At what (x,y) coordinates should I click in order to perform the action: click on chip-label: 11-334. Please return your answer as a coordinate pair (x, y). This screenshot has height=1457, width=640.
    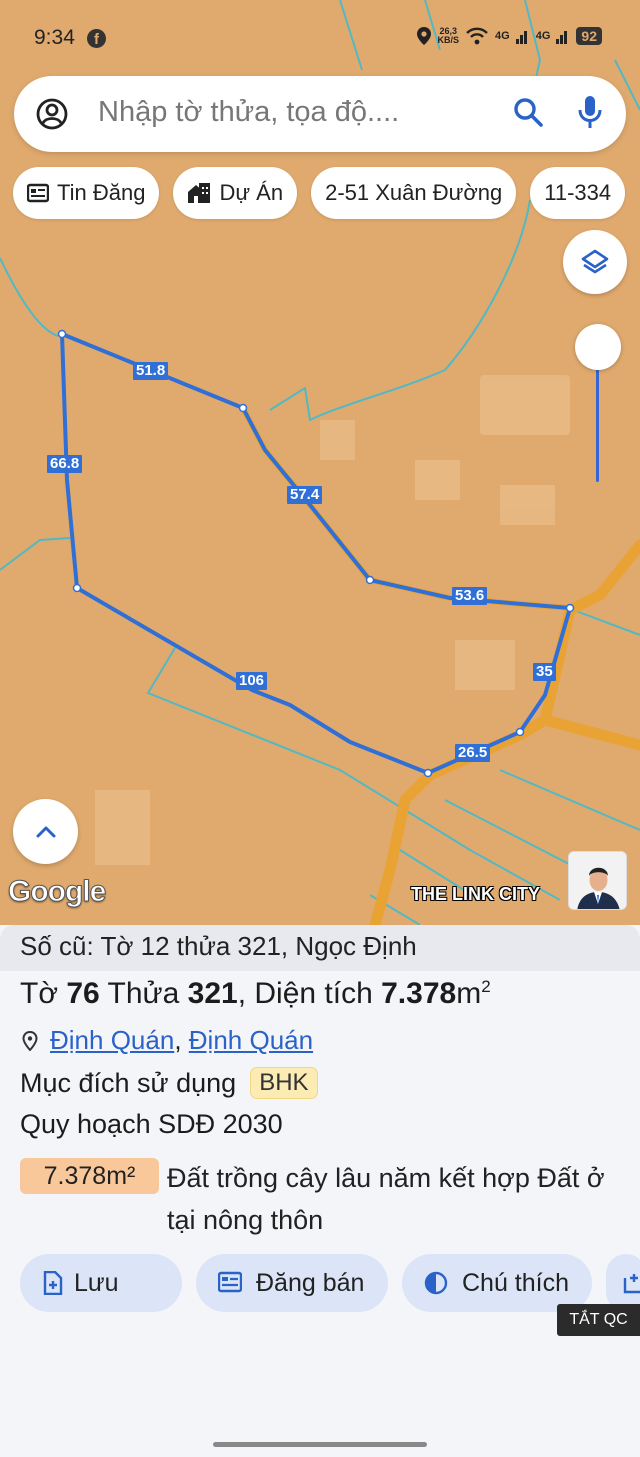
    Looking at the image, I should click on (578, 192).